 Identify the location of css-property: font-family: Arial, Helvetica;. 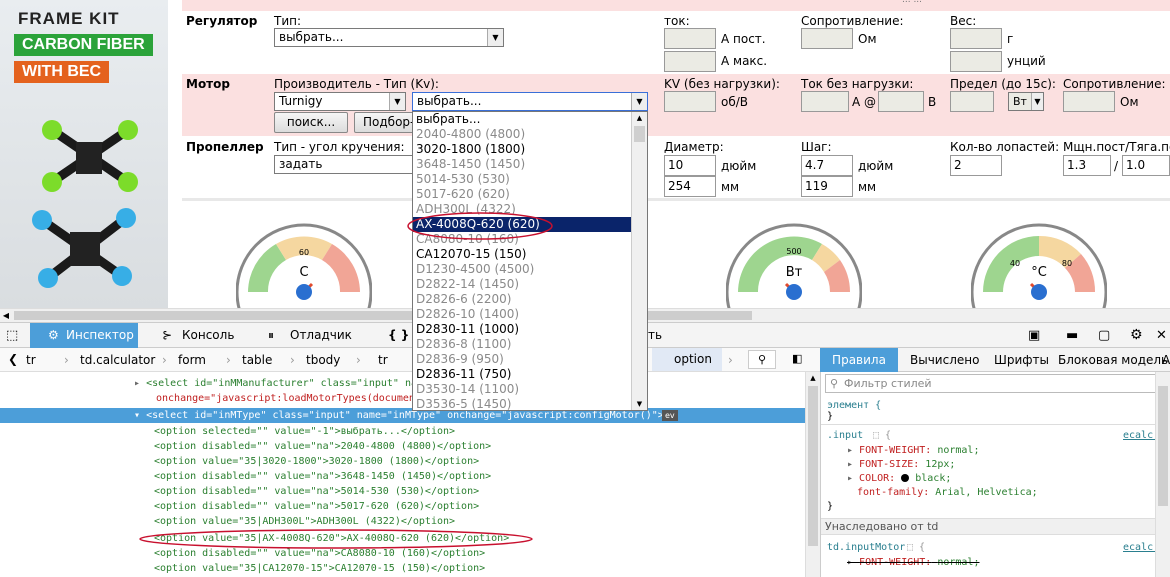
(947, 492).